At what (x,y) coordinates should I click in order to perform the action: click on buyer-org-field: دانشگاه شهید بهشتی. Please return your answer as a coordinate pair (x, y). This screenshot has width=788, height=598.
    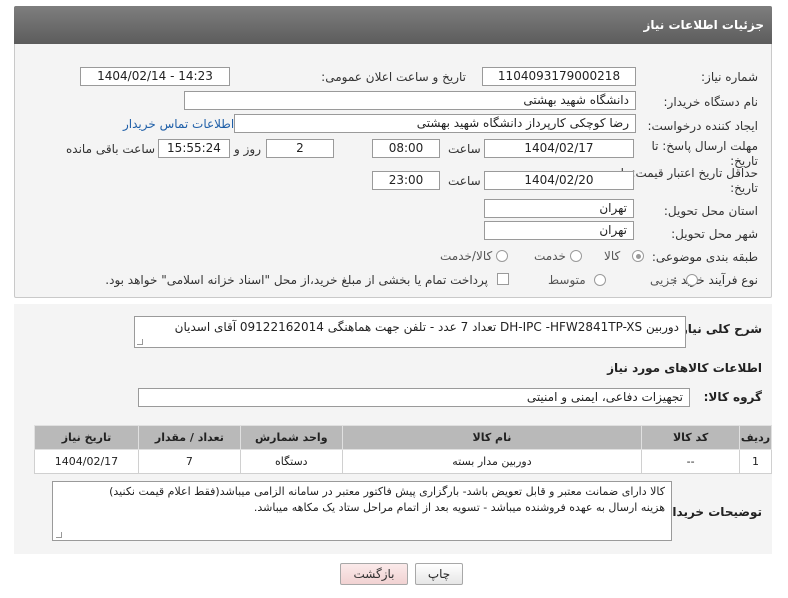
    Looking at the image, I should click on (410, 100).